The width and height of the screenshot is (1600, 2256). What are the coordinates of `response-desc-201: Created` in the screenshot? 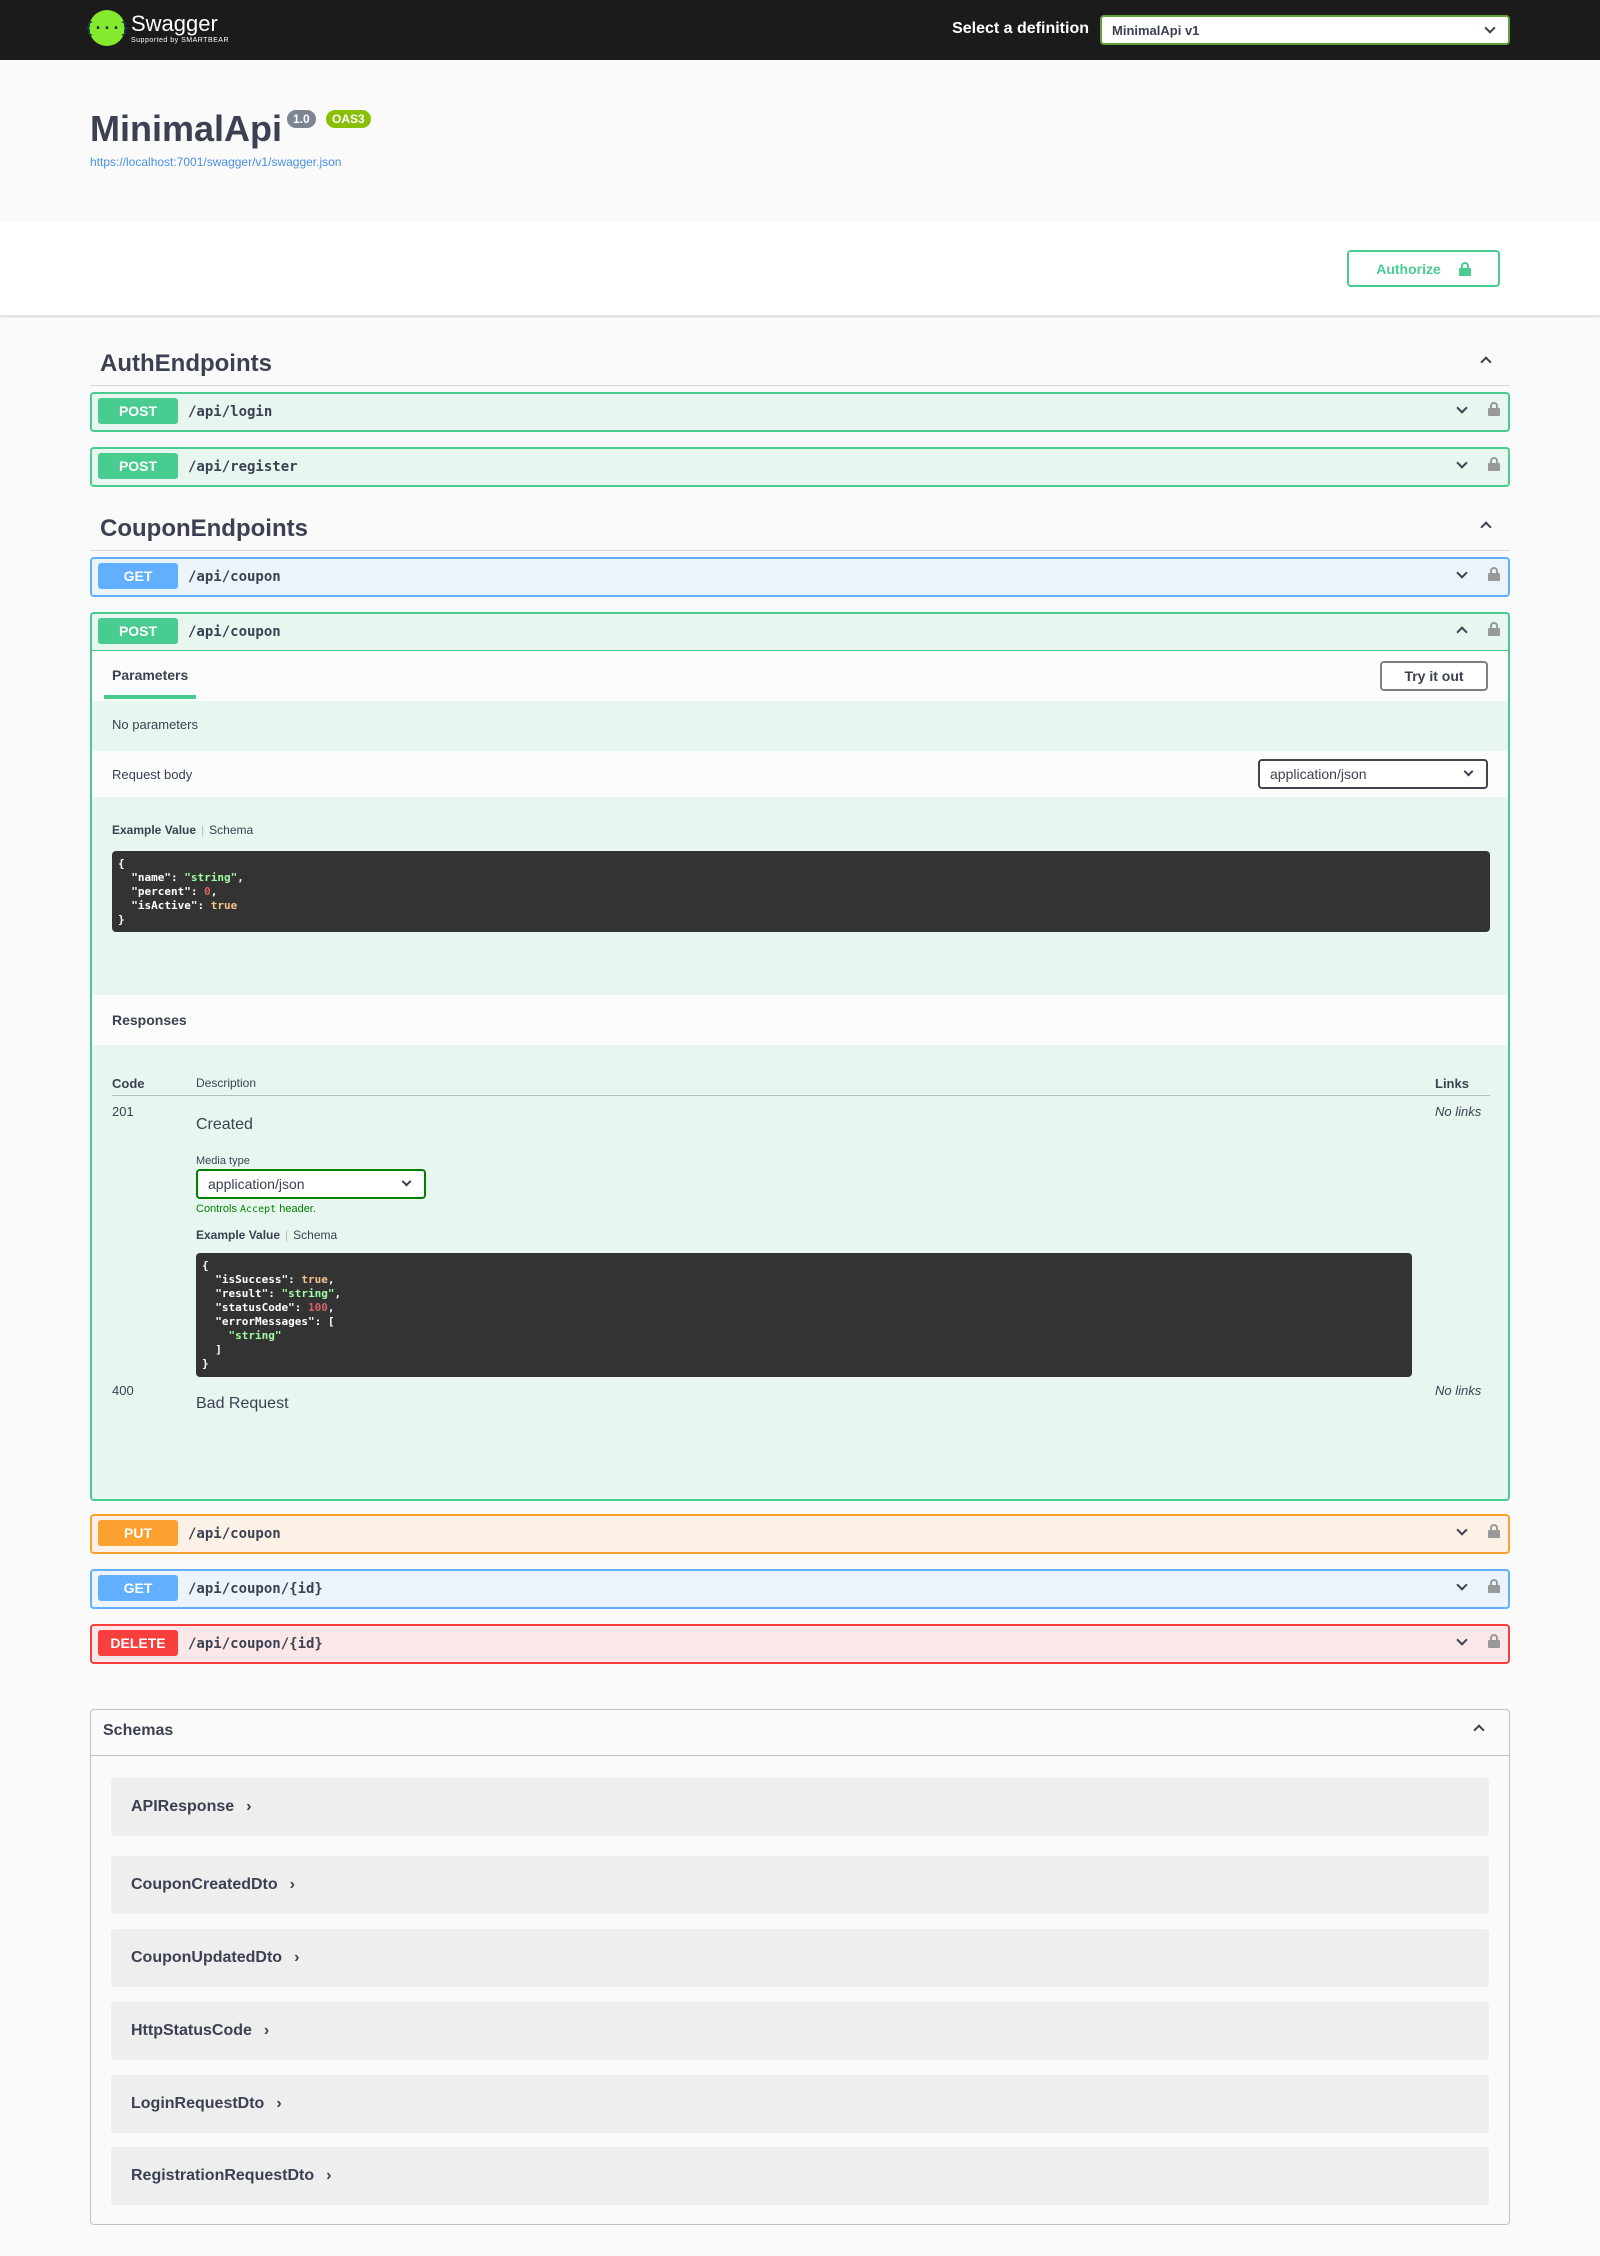 It's located at (224, 1124).